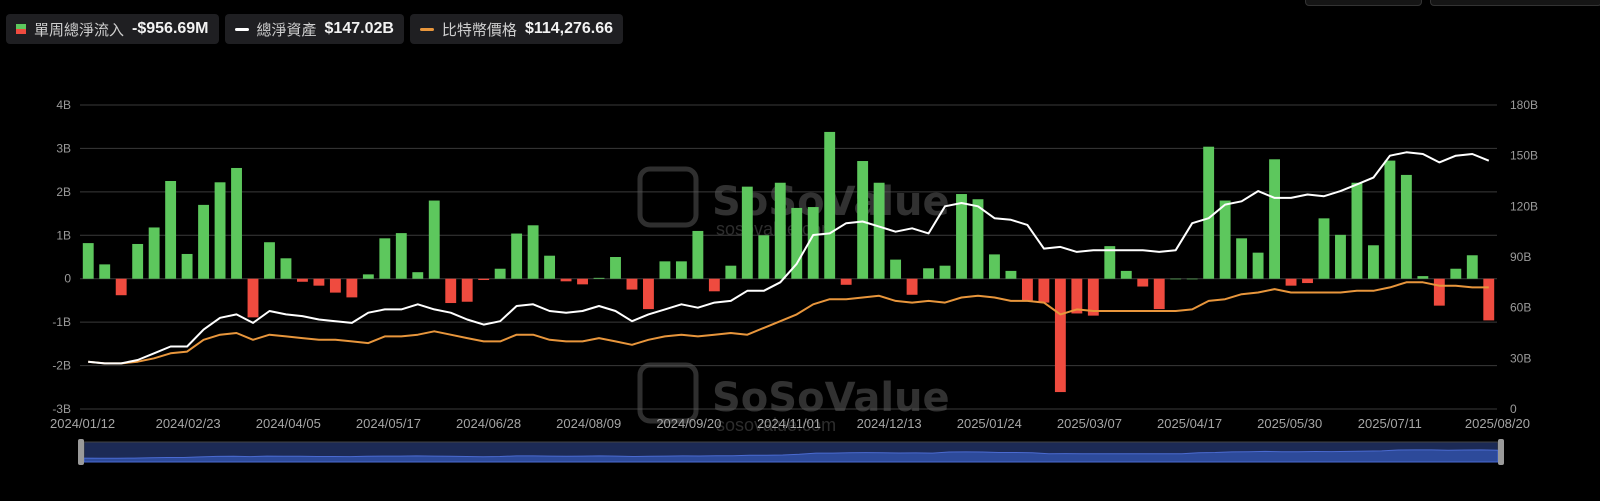 The height and width of the screenshot is (501, 1600). I want to click on x-tick-label: 2024/06/28, so click(488, 423).